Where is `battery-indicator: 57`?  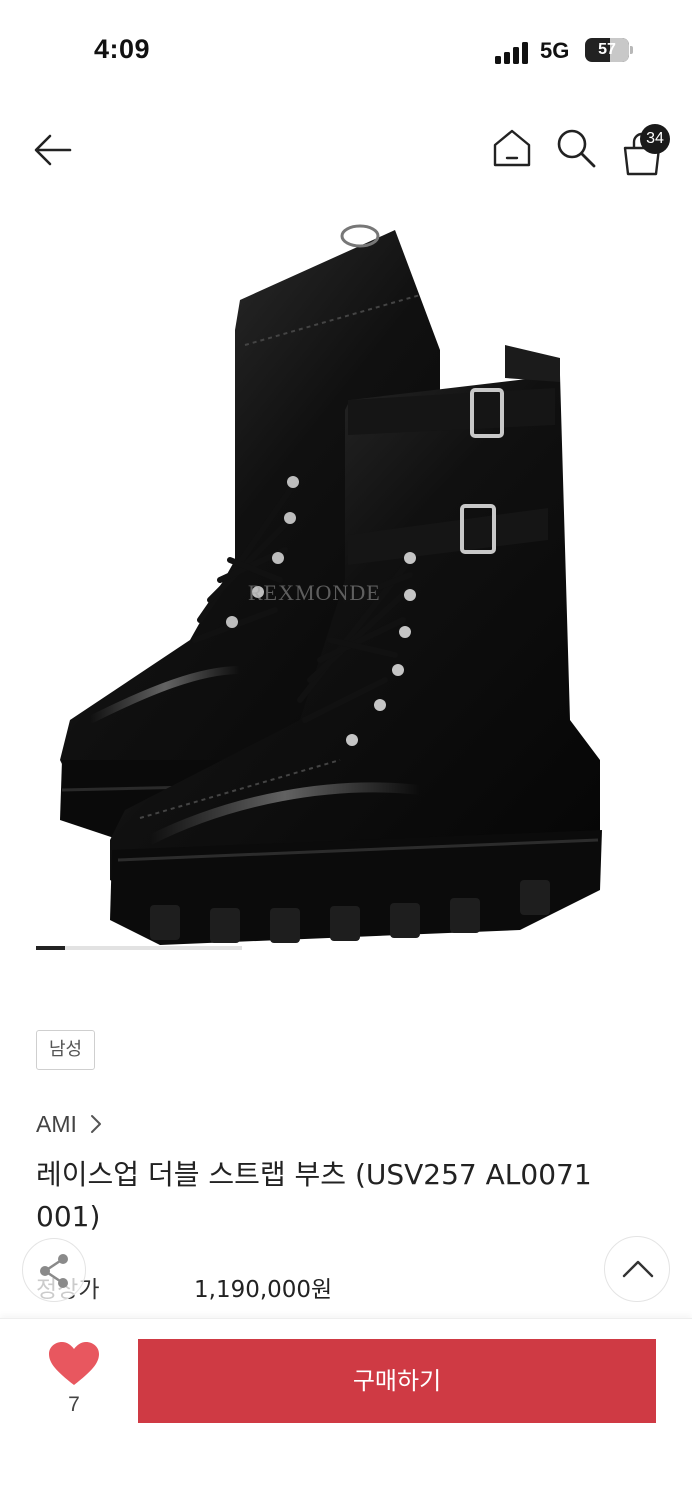 battery-indicator: 57 is located at coordinates (609, 50).